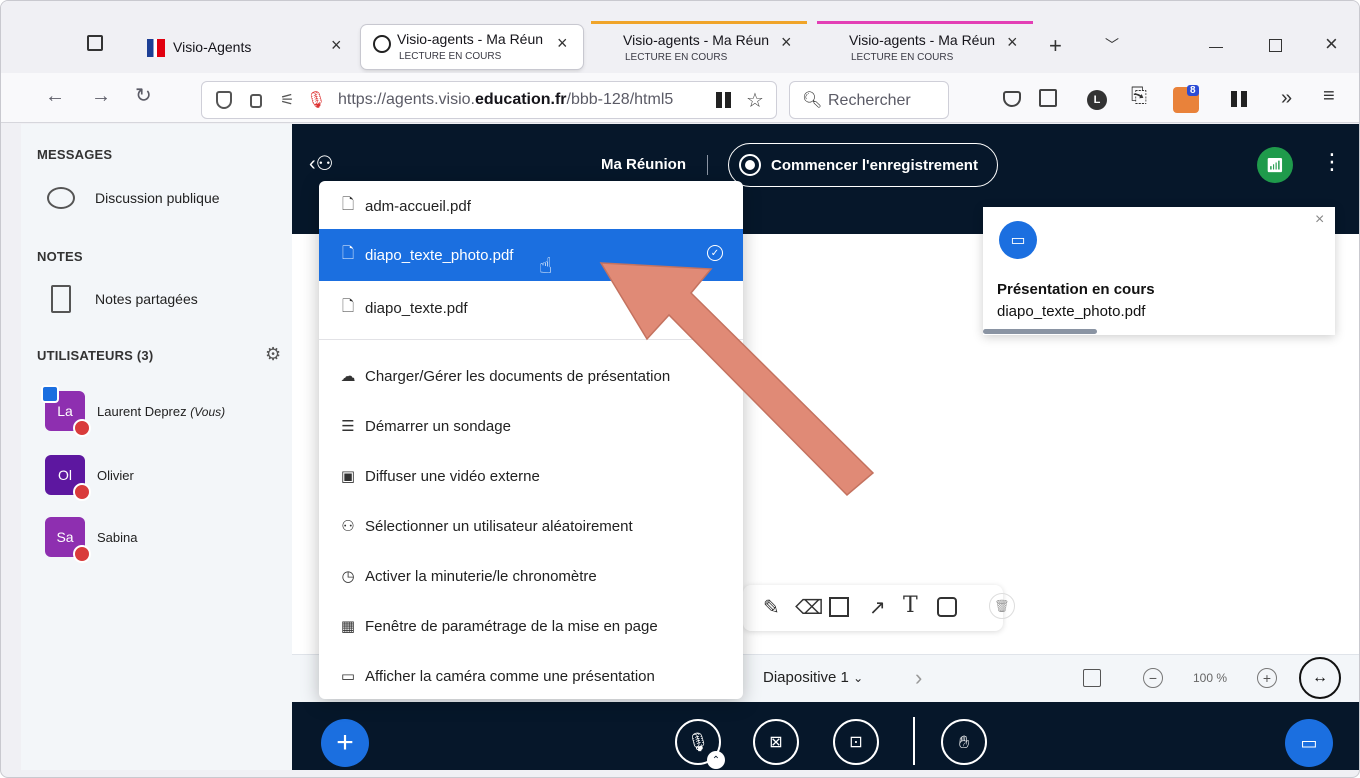 This screenshot has width=1360, height=778. I want to click on profile-icon: L, so click(1097, 100).